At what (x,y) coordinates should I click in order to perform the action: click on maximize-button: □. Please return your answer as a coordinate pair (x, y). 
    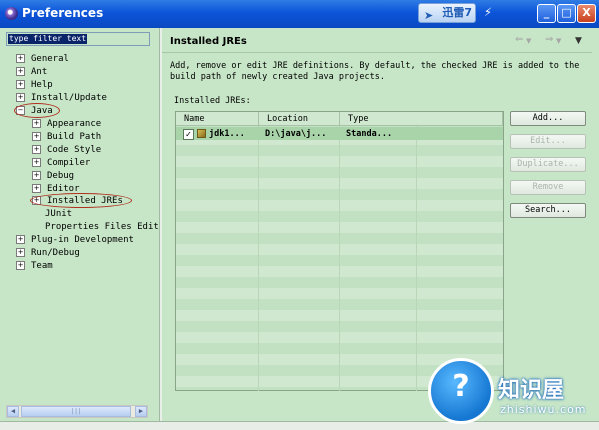
    Looking at the image, I should click on (566, 13).